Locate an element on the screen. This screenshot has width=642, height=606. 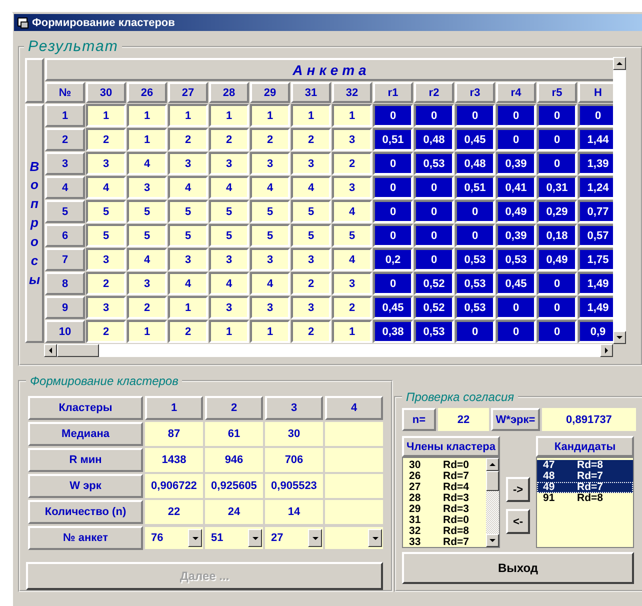
remove-button: <- is located at coordinates (518, 521).